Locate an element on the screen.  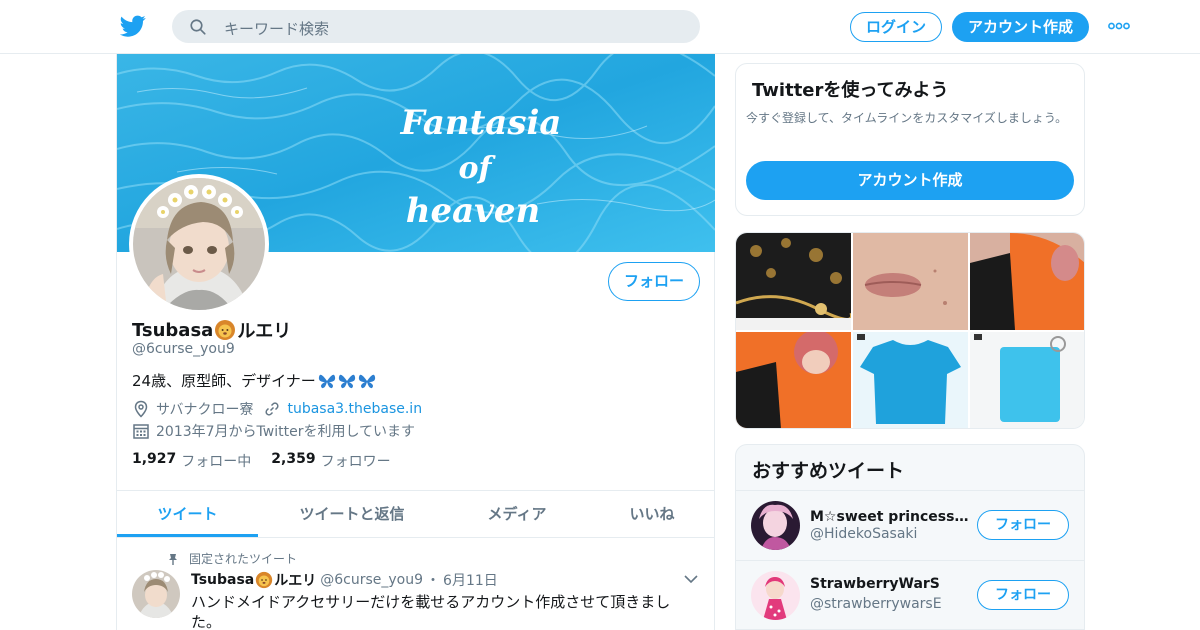
recommended-handle: @HidekoSasaki is located at coordinates (863, 534).